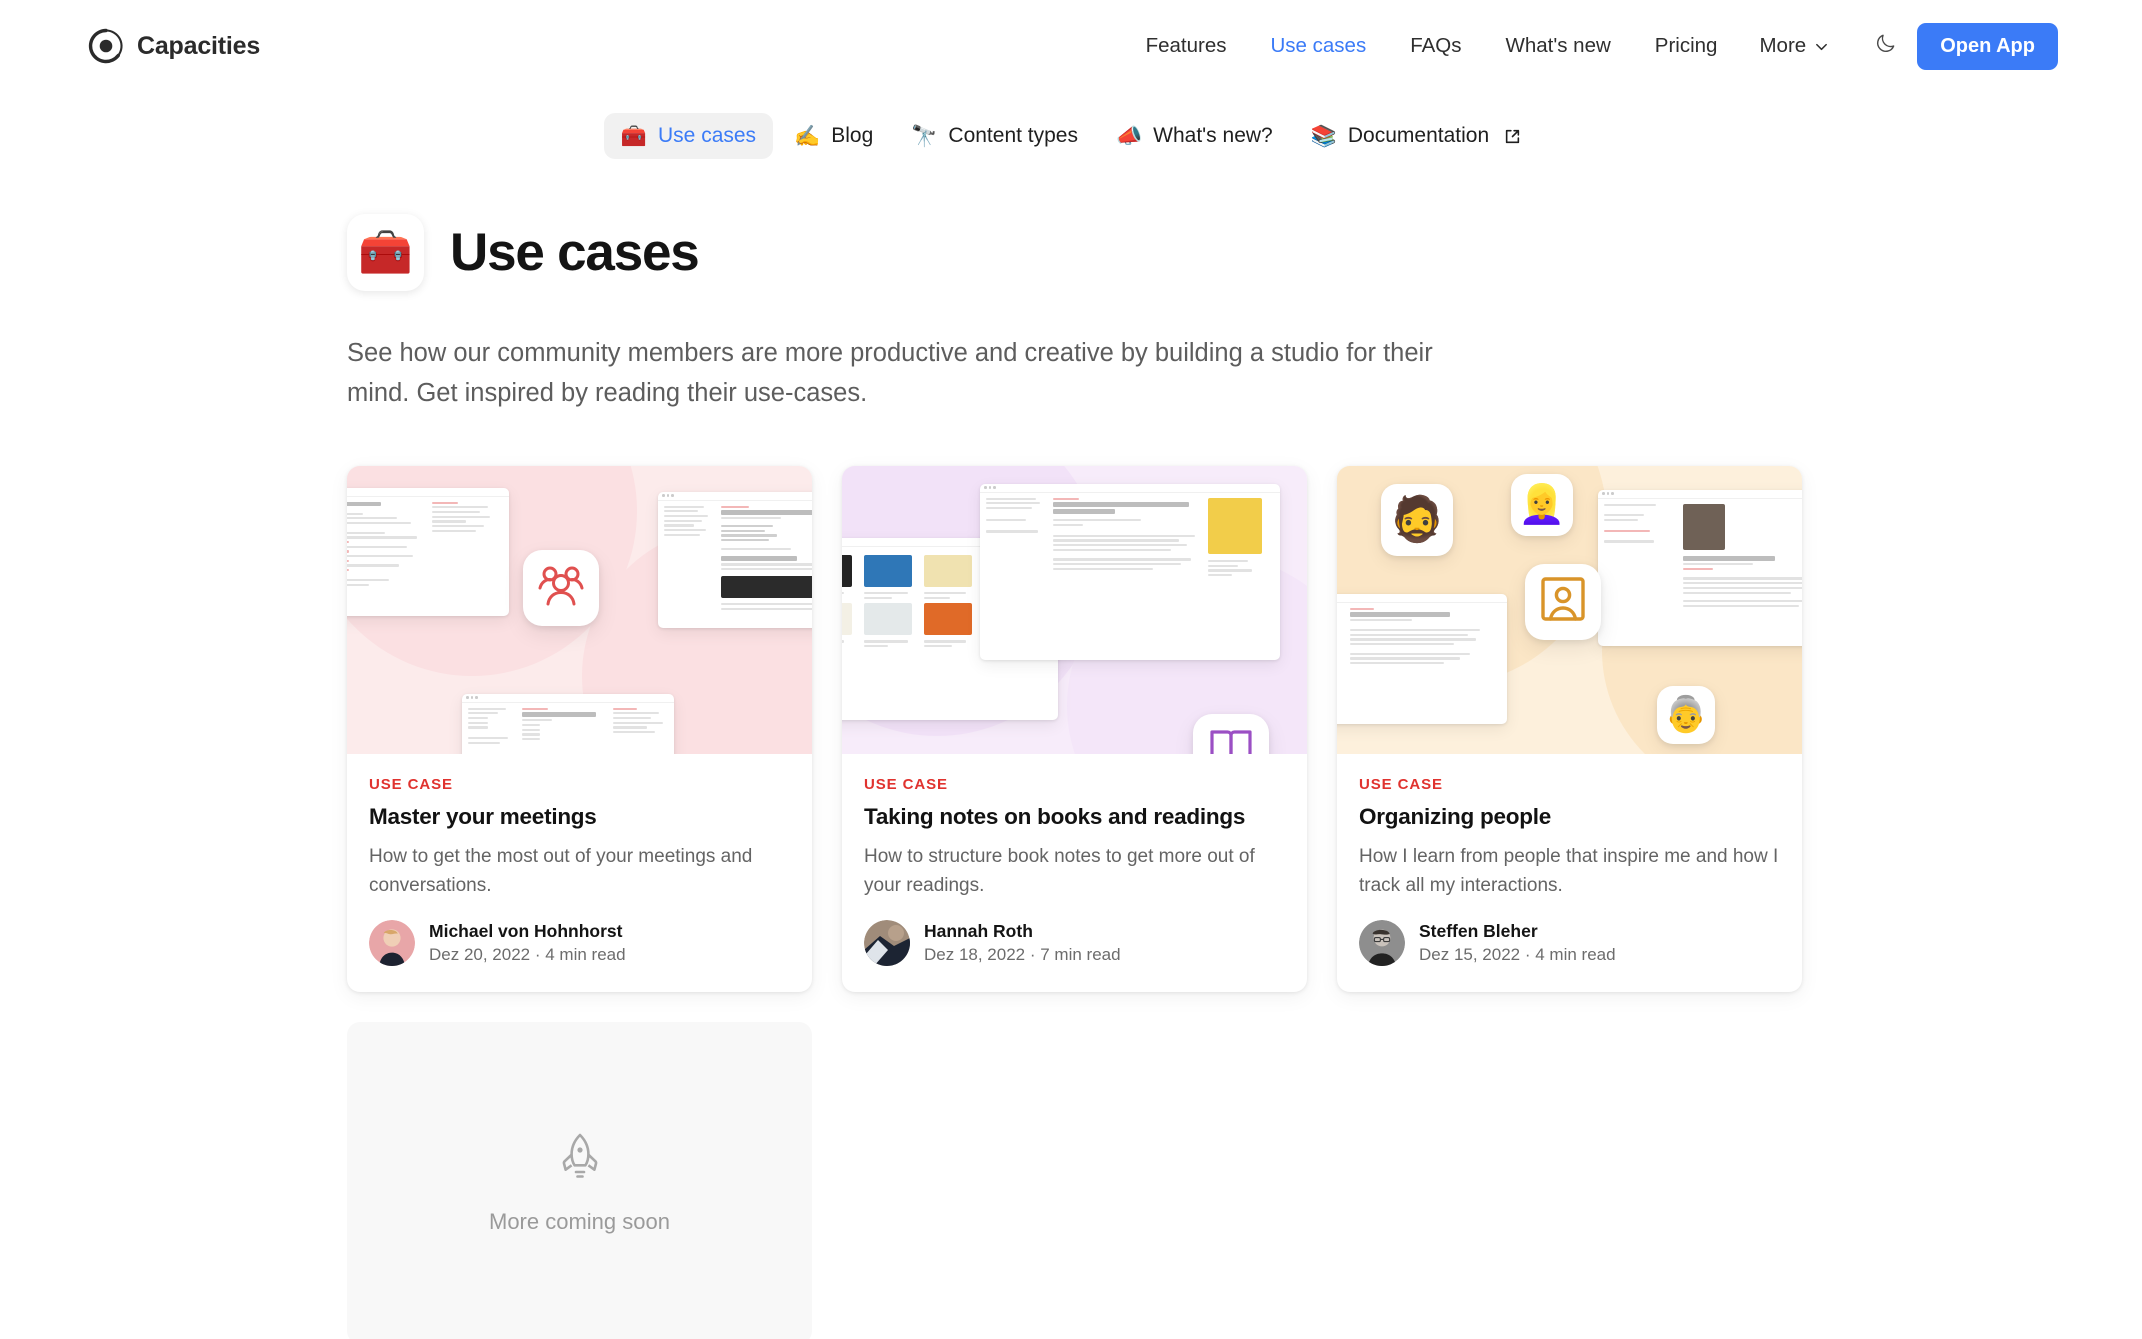 The image size is (2142, 1339). Describe the element at coordinates (1783, 45) in the screenshot. I see `nav-more-label: More` at that location.